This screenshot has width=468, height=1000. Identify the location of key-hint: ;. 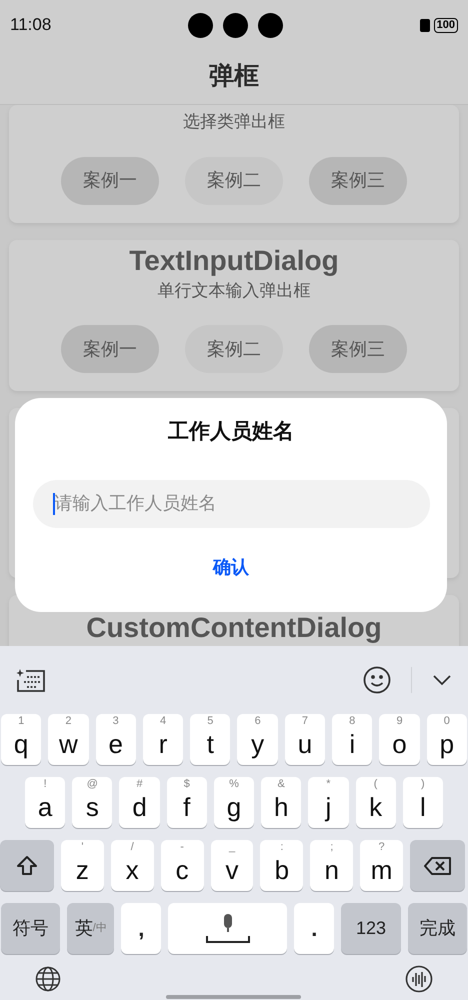
(332, 847).